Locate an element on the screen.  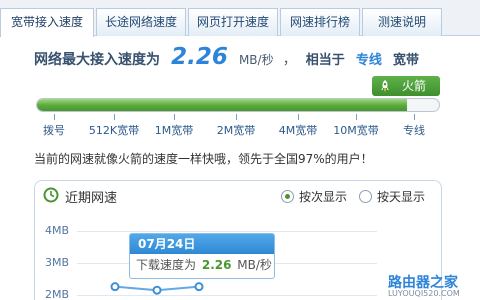
tab-webpage-open-speed: 网页打开速度 is located at coordinates (233, 22).